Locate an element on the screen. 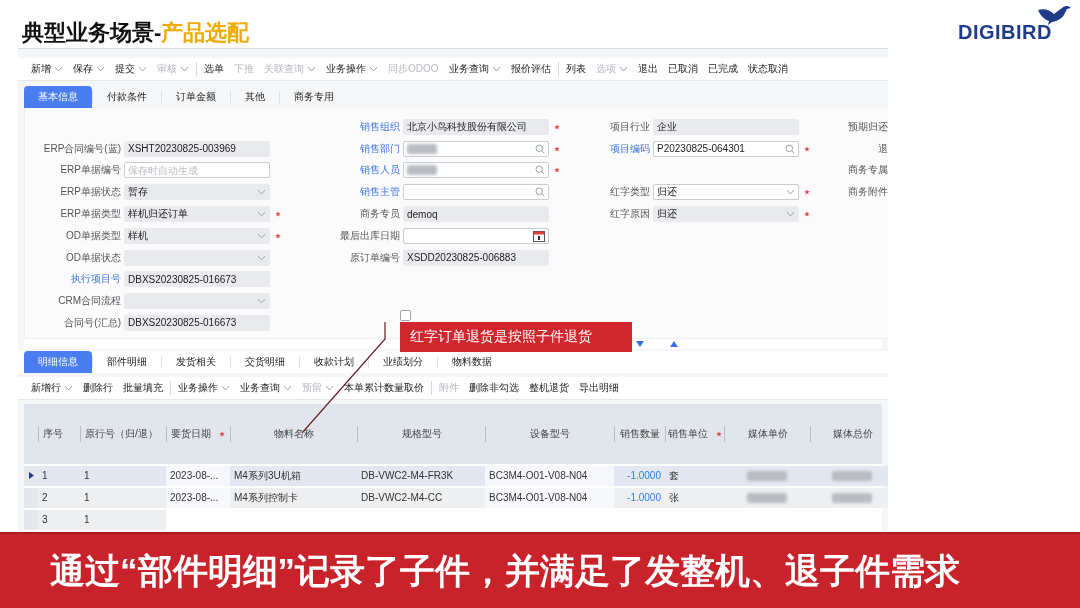  readonly-field: demoq is located at coordinates (476, 214).